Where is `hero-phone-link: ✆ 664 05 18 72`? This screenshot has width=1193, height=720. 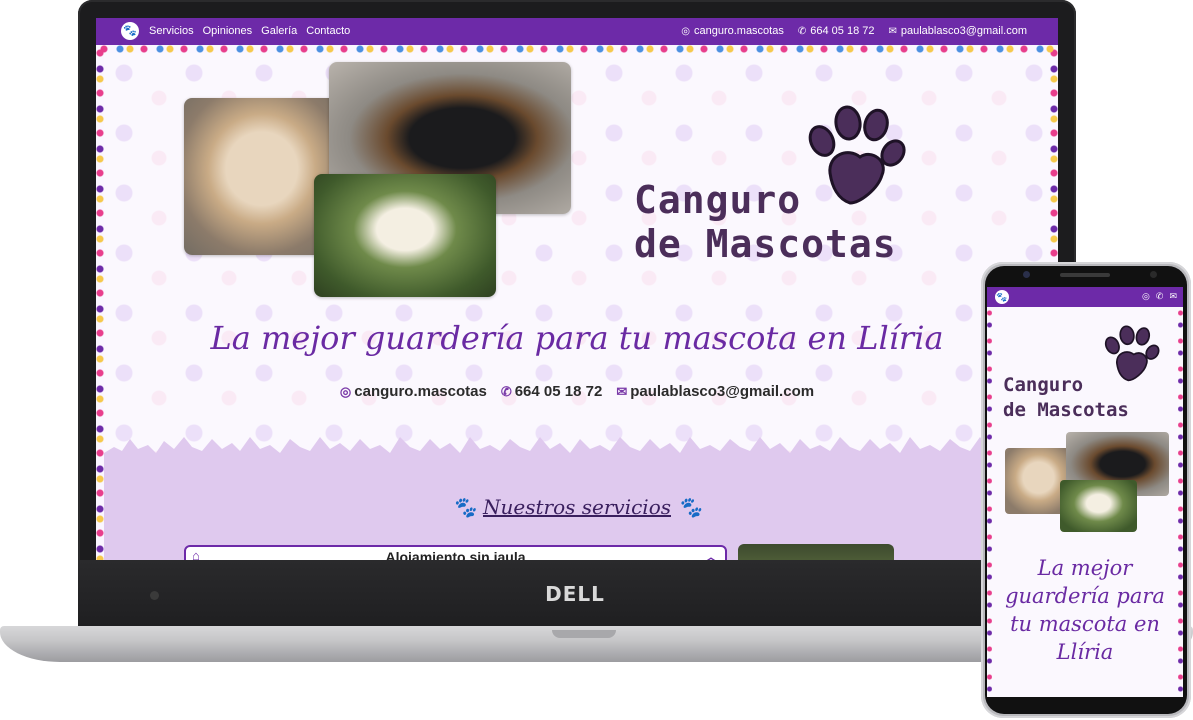 hero-phone-link: ✆ 664 05 18 72 is located at coordinates (552, 391).